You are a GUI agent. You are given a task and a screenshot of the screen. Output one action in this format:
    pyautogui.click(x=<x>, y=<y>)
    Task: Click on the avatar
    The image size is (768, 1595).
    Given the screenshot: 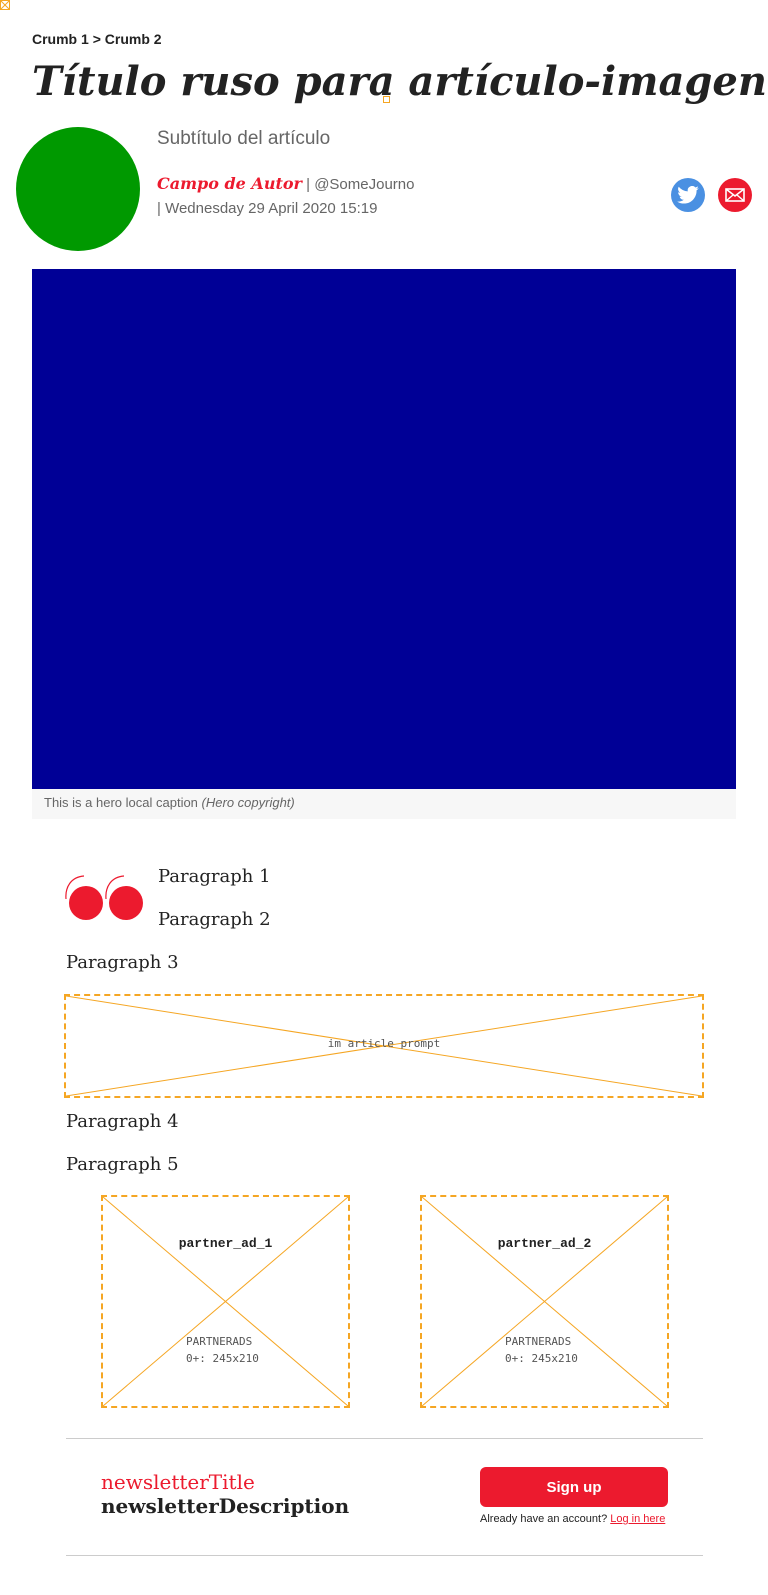 What is the action you would take?
    pyautogui.click(x=78, y=189)
    